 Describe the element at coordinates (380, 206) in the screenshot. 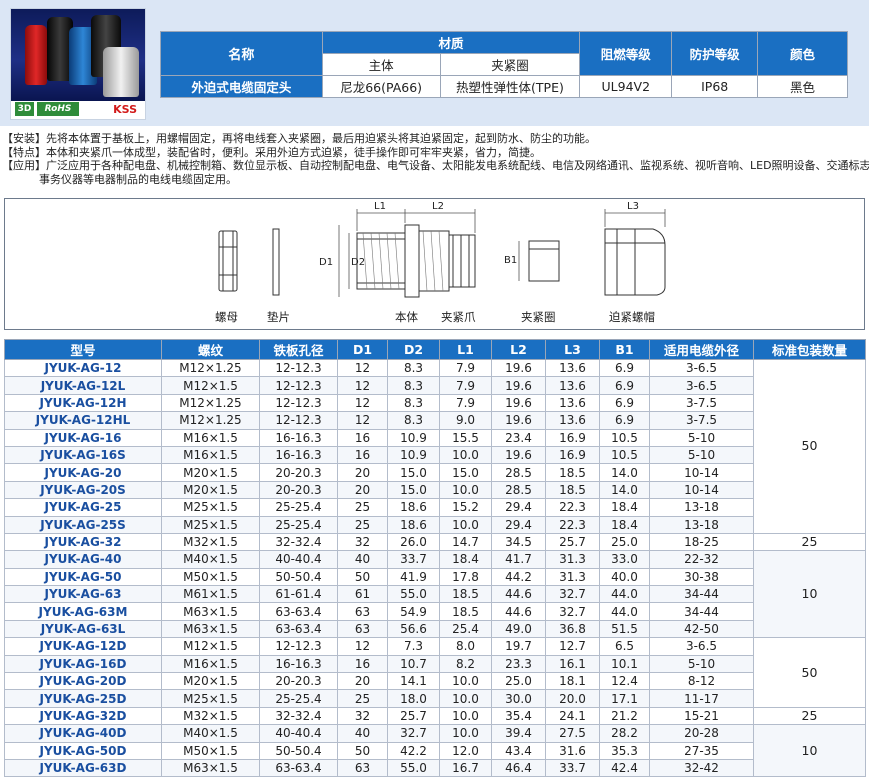

I see `dim-l1-label: L1` at that location.